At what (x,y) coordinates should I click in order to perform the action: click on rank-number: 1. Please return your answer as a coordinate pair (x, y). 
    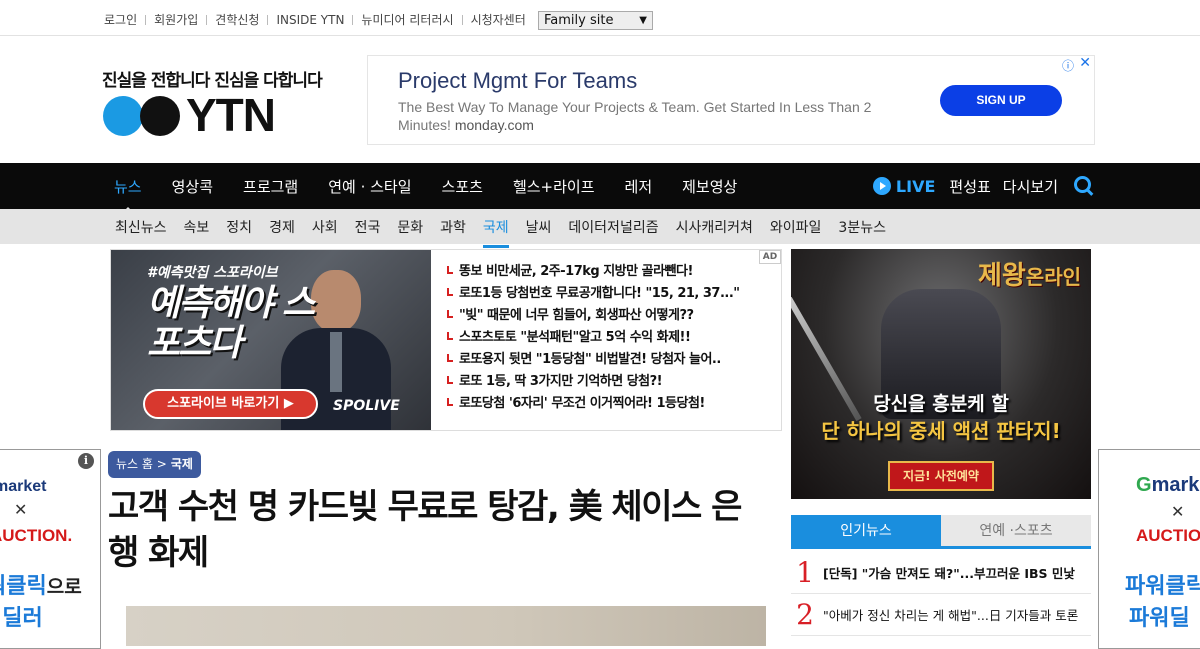
    Looking at the image, I should click on (805, 572).